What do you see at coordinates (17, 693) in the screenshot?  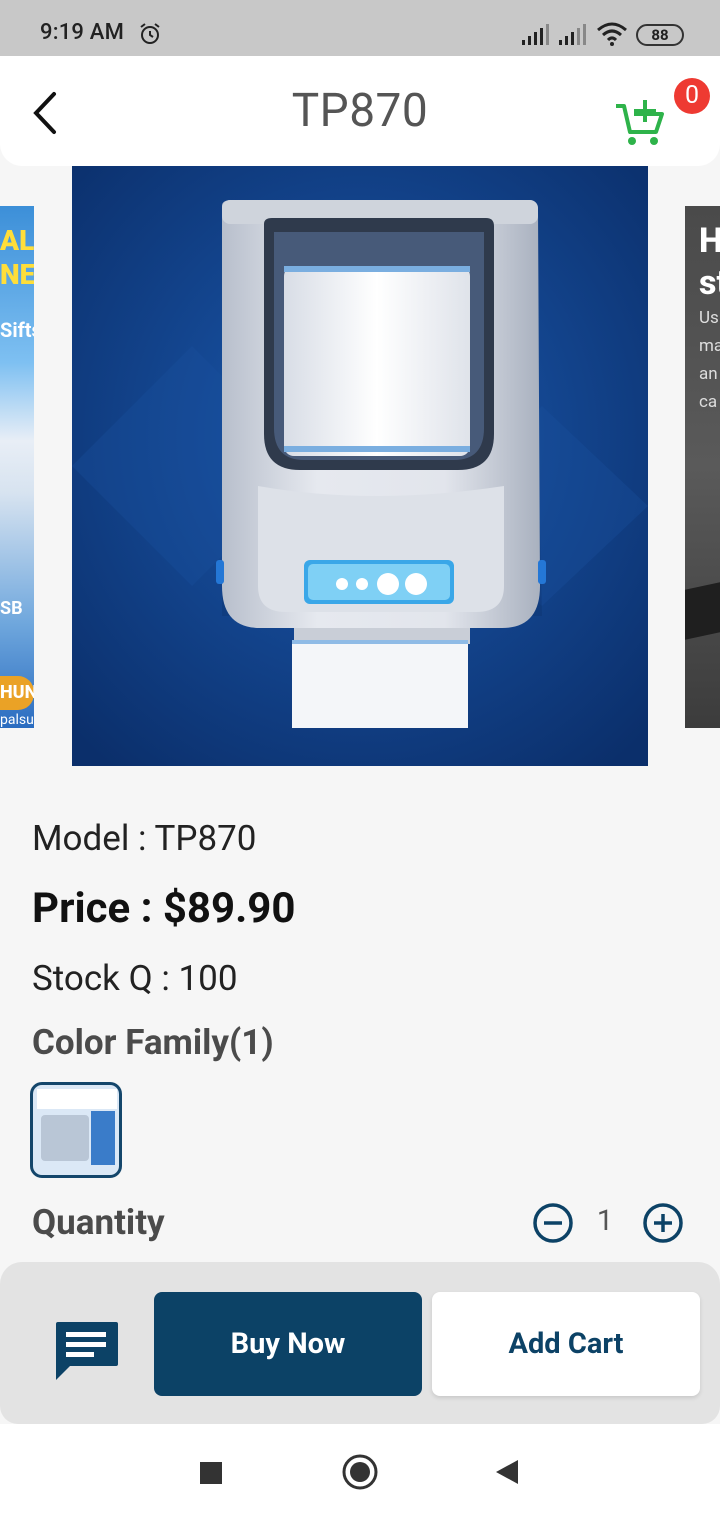 I see `slide-prev-text: HUN` at bounding box center [17, 693].